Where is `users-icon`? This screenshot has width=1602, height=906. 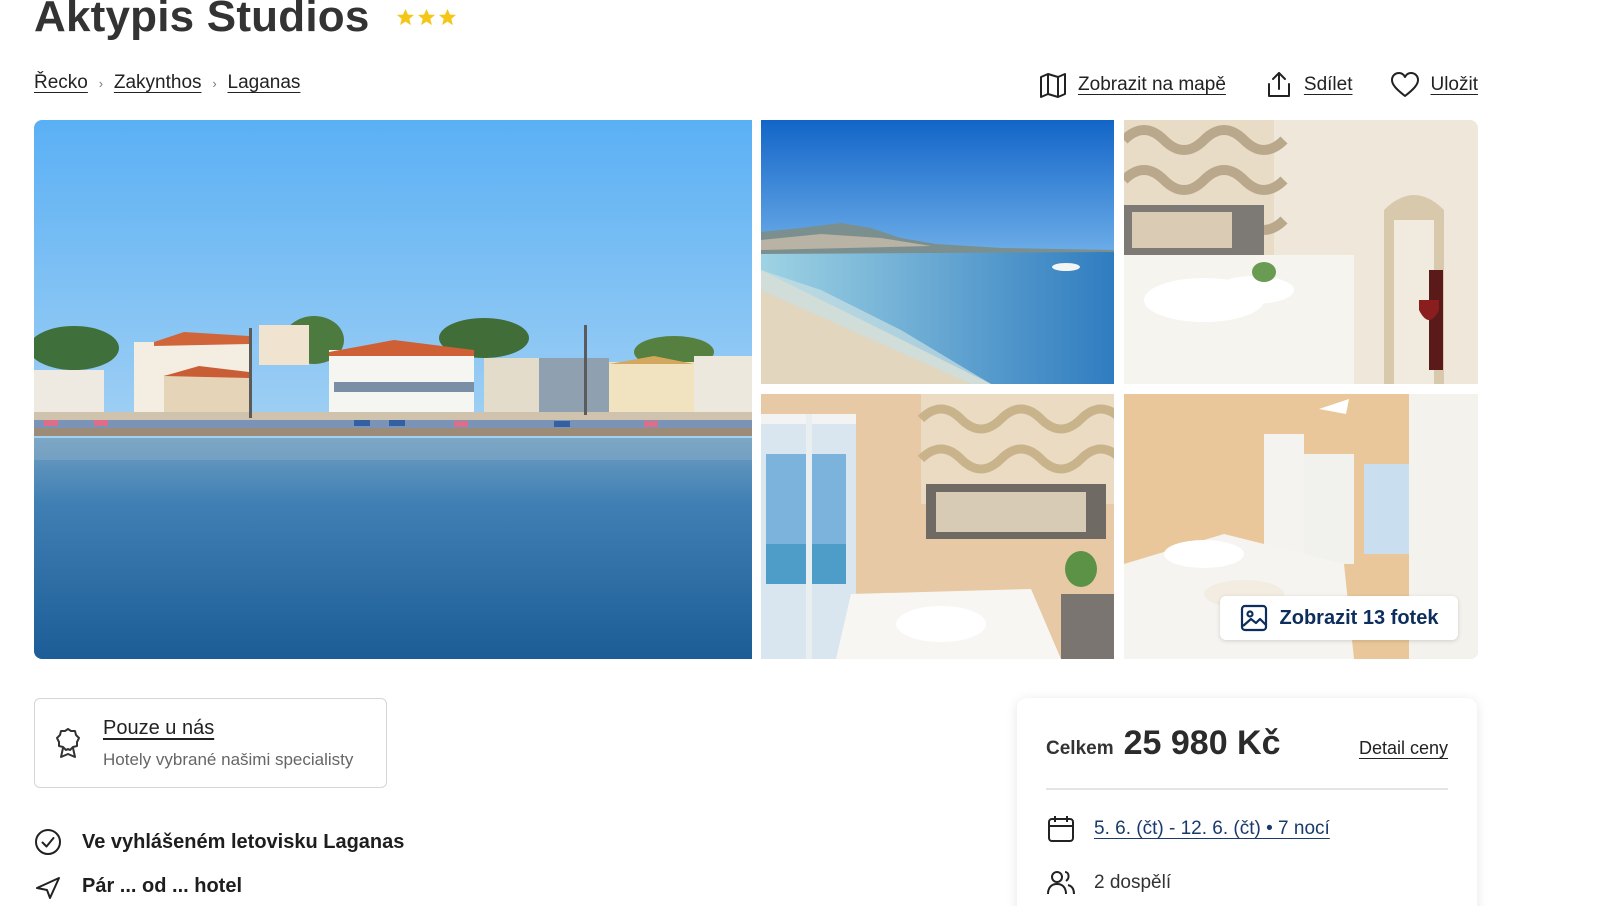
users-icon is located at coordinates (1061, 883).